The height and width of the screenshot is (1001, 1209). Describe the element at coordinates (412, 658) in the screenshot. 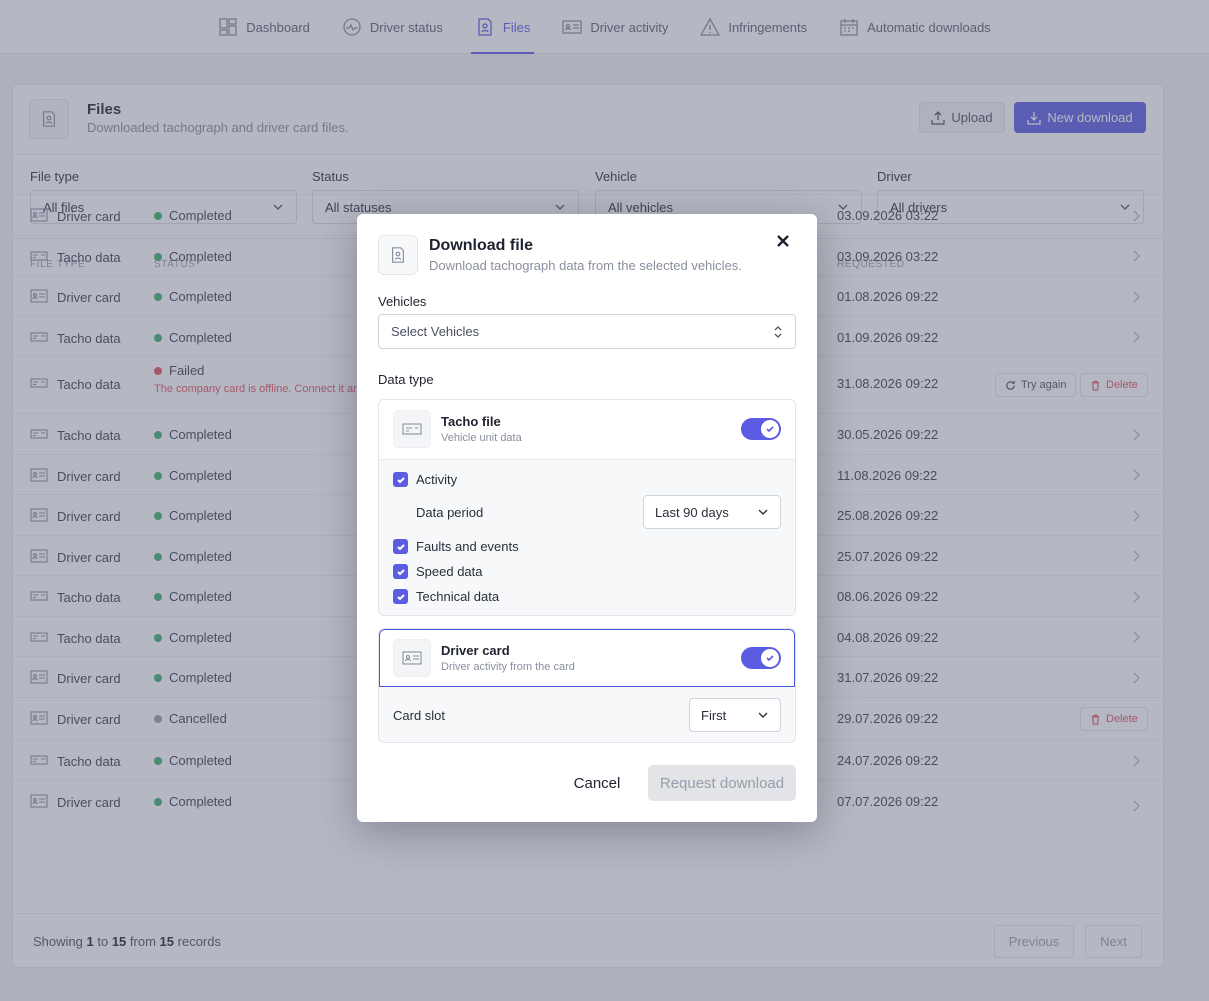

I see `id-card-icon` at that location.